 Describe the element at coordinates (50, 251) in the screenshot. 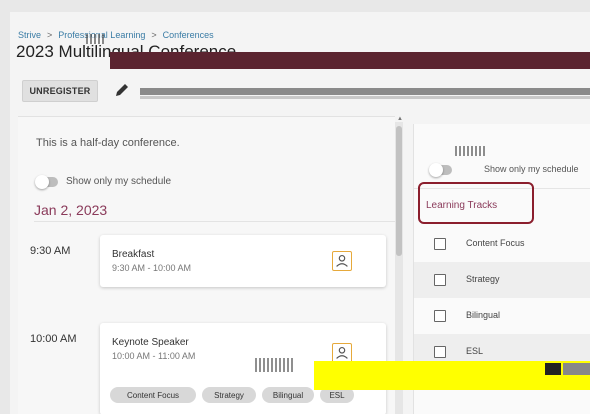

I see `session-time: 9:30 AM` at that location.